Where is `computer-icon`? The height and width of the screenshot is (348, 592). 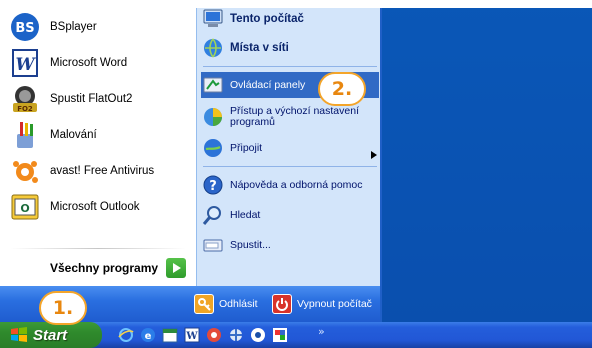
computer-icon is located at coordinates (213, 19).